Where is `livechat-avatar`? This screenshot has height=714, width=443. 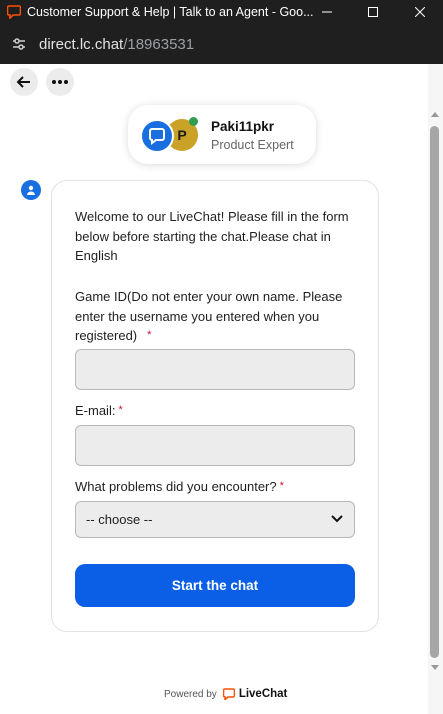
livechat-avatar is located at coordinates (157, 136).